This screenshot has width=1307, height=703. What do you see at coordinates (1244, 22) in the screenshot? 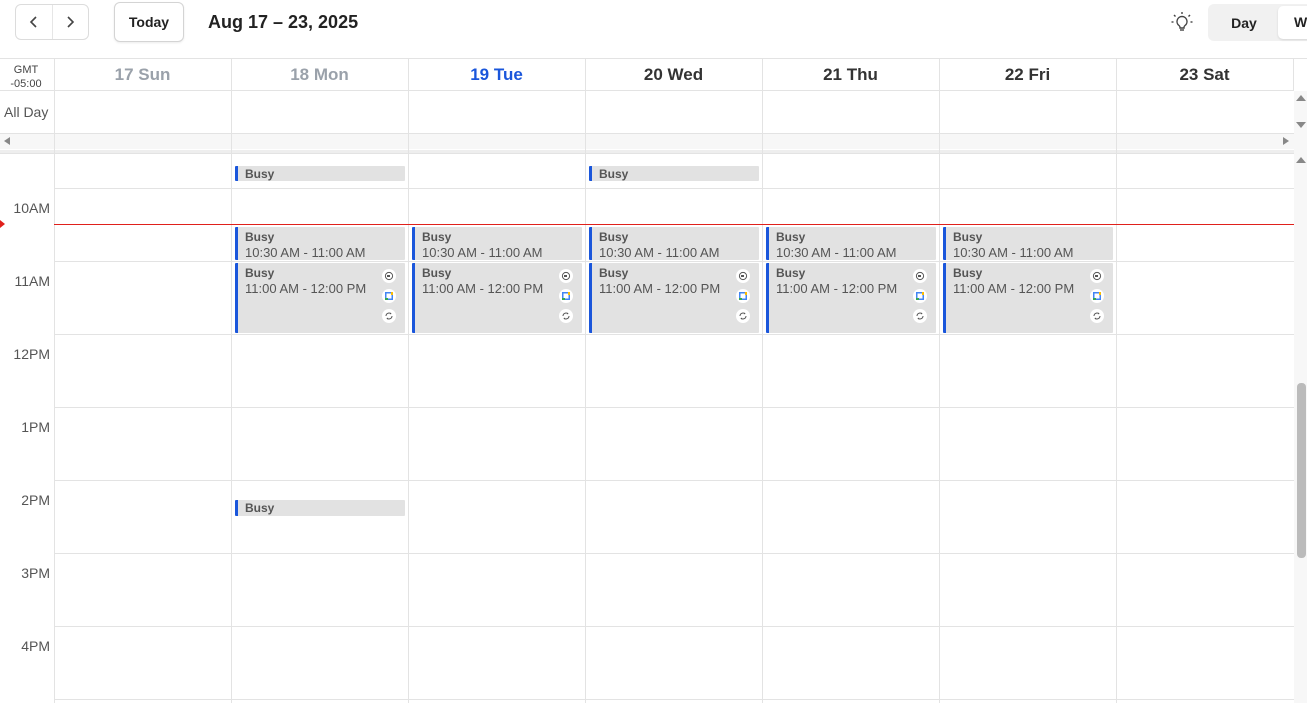
I see `day-view-button: Day` at bounding box center [1244, 22].